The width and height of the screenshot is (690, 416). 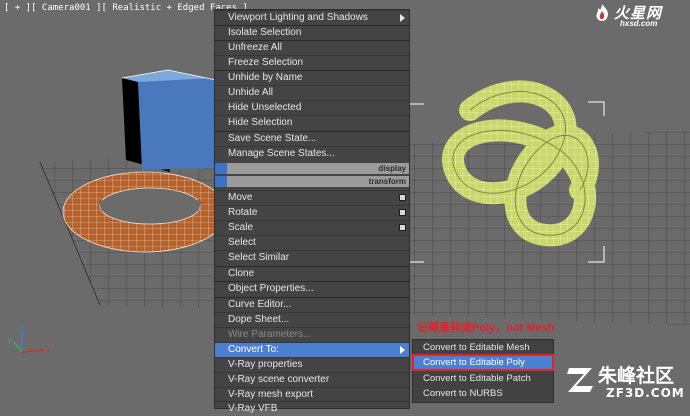 I want to click on menu-item-unhide-all: Unhide All, so click(x=312, y=92).